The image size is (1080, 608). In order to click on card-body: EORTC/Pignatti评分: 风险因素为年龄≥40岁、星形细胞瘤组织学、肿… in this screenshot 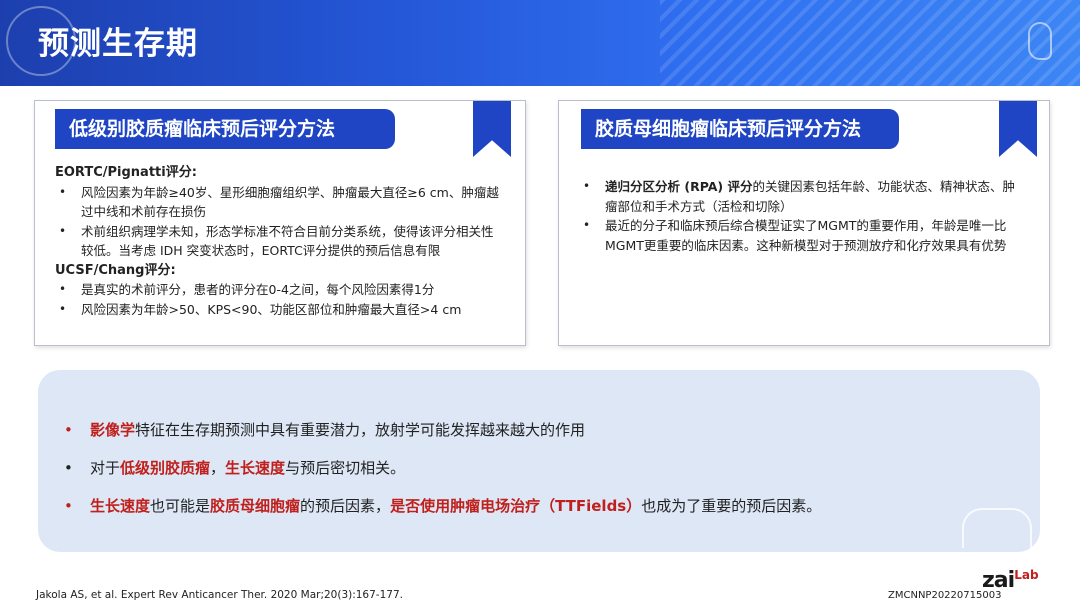, I will do `click(278, 241)`.